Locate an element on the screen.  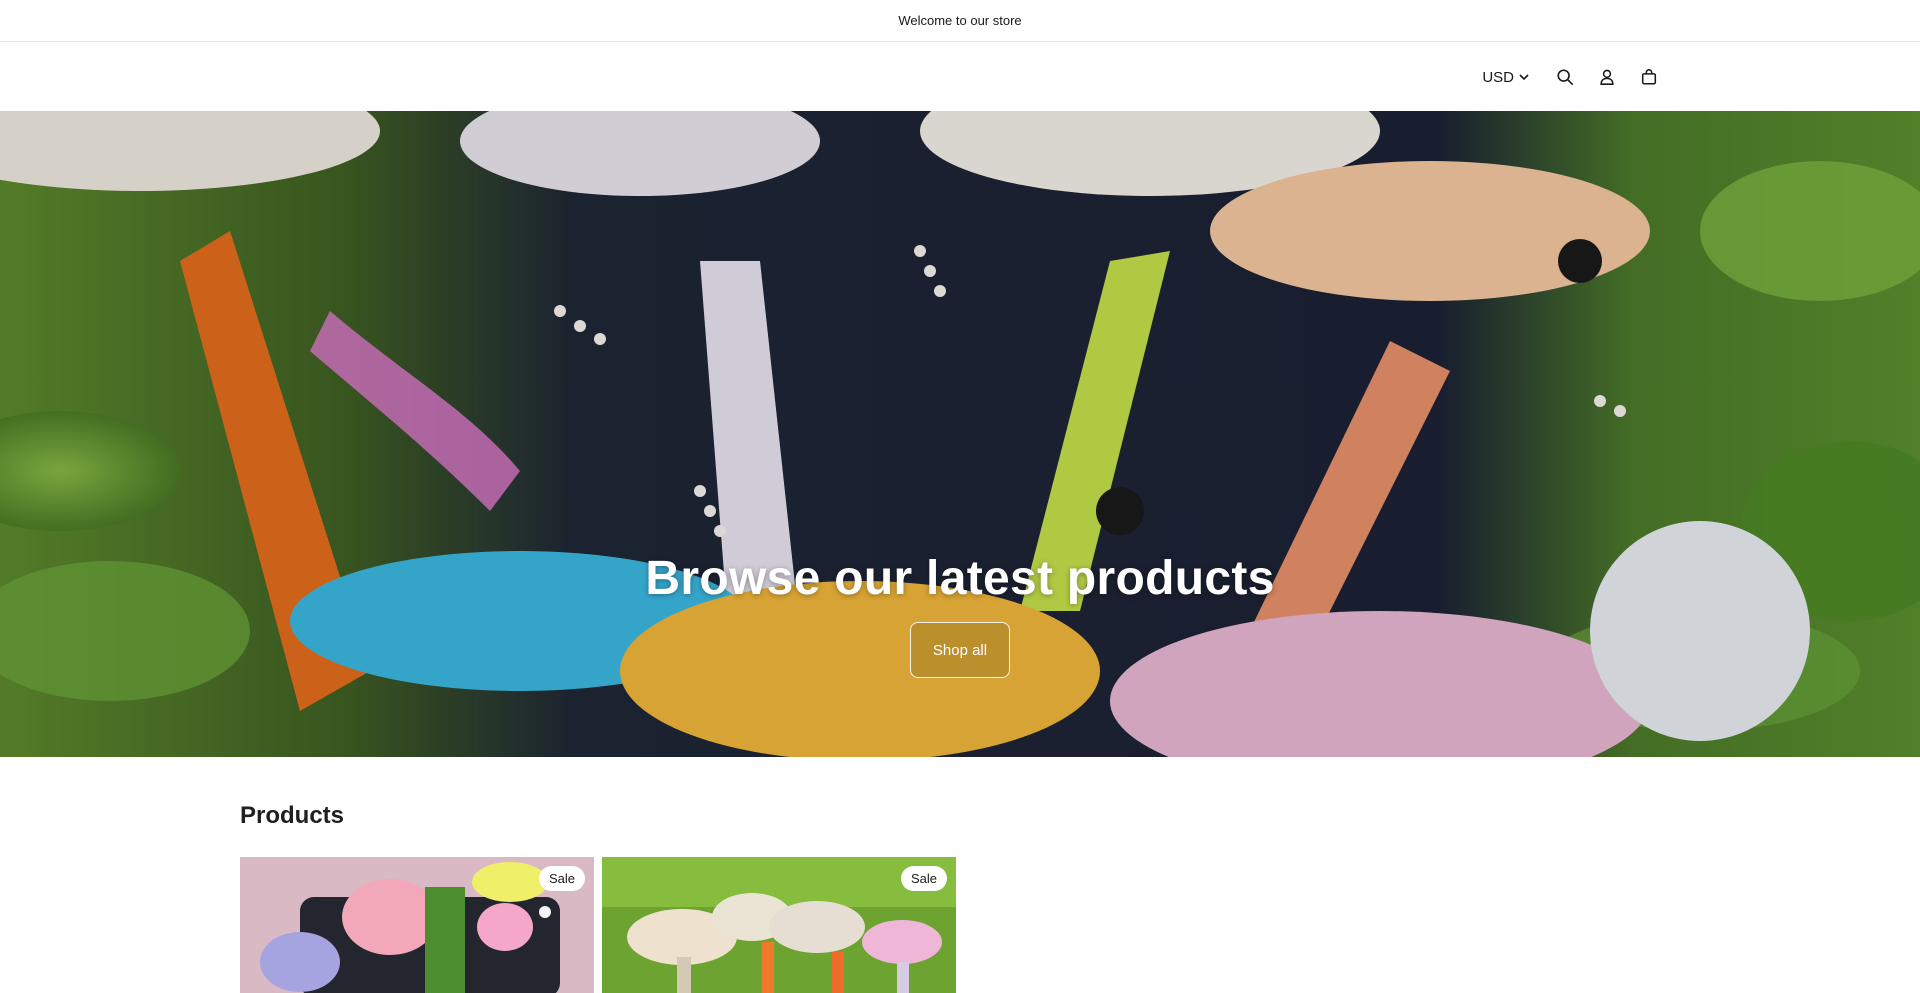
account-icon is located at coordinates (1607, 77).